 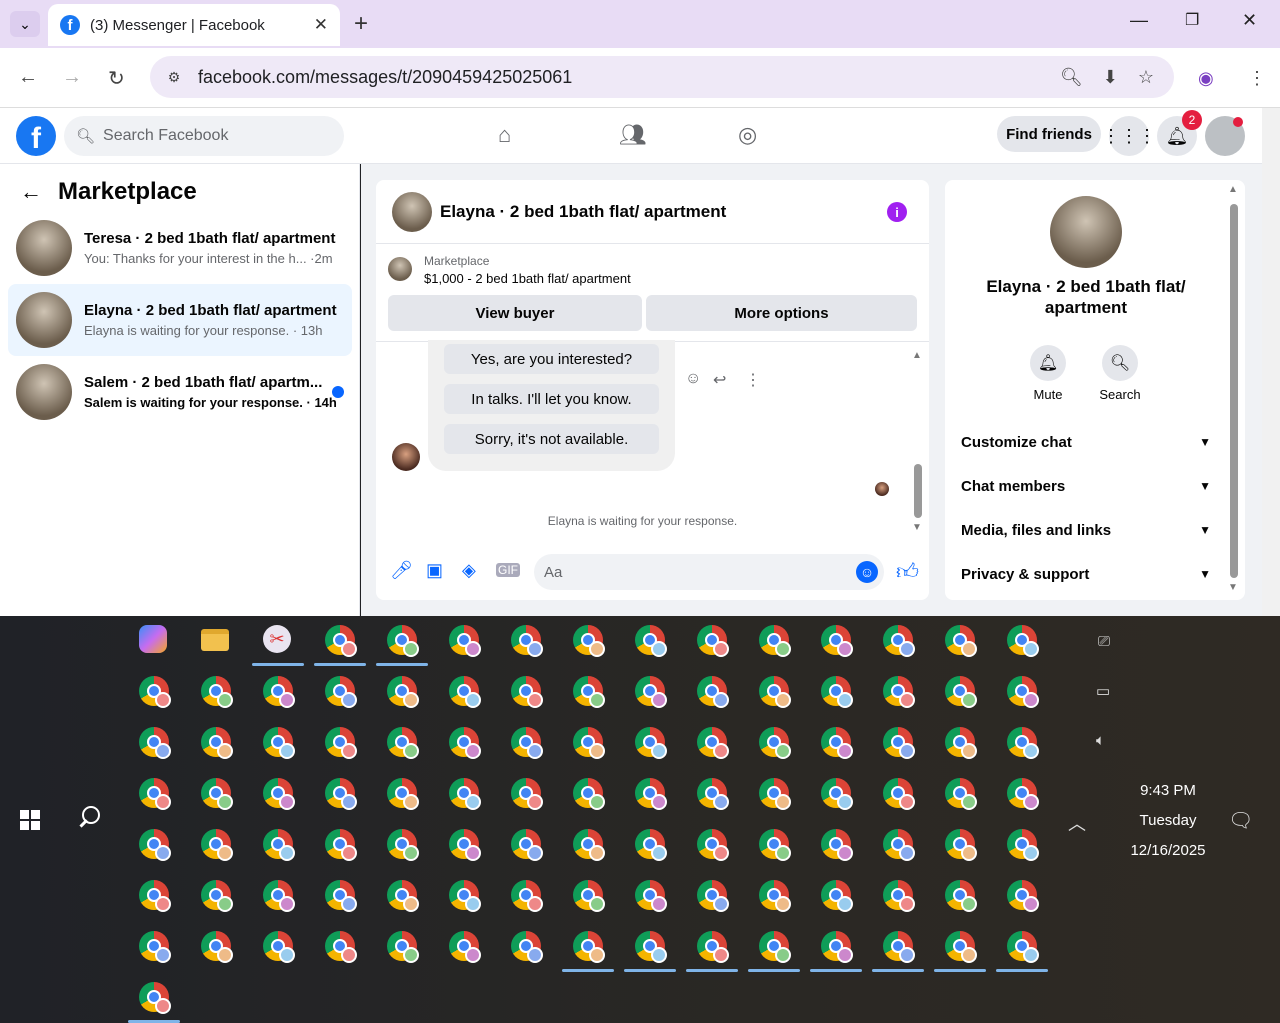 What do you see at coordinates (28, 77) in the screenshot?
I see `back-icon: ←` at bounding box center [28, 77].